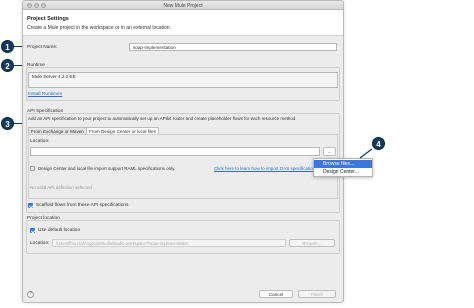 This screenshot has height=308, width=474. Describe the element at coordinates (30, 294) in the screenshot. I see `help-icon: ?` at that location.